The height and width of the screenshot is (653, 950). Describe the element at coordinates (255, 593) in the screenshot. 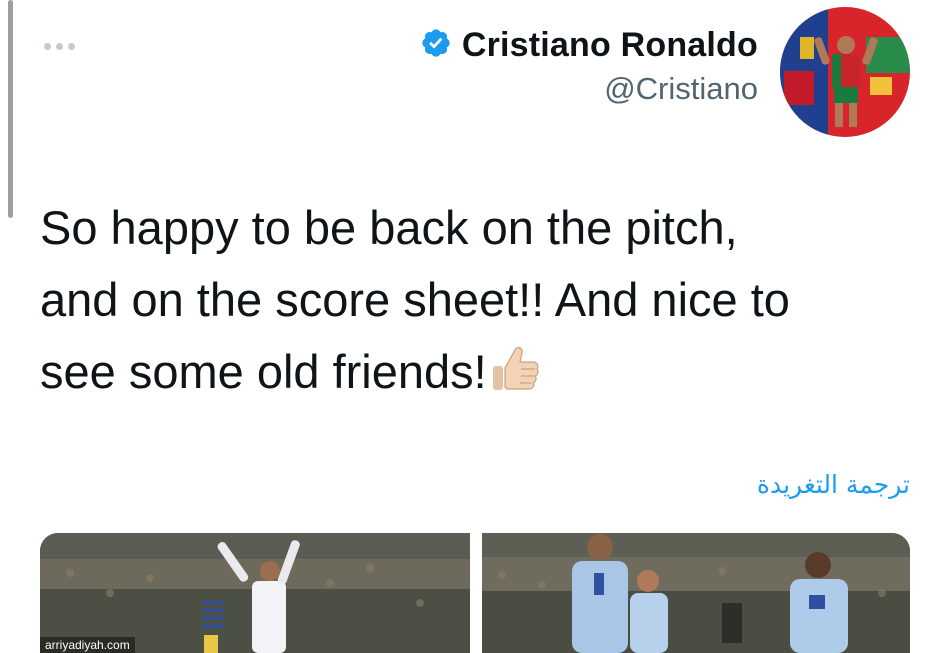

I see `photo-left: arriyadiyah.com` at that location.